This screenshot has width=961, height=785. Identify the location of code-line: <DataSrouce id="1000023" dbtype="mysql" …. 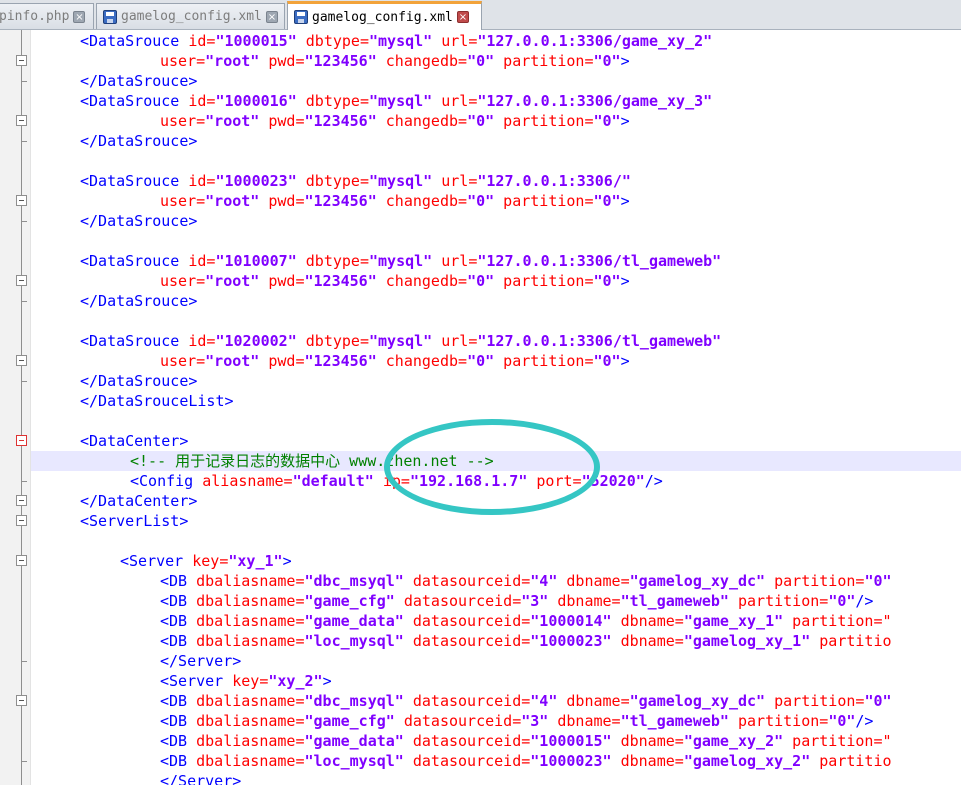
(331, 181).